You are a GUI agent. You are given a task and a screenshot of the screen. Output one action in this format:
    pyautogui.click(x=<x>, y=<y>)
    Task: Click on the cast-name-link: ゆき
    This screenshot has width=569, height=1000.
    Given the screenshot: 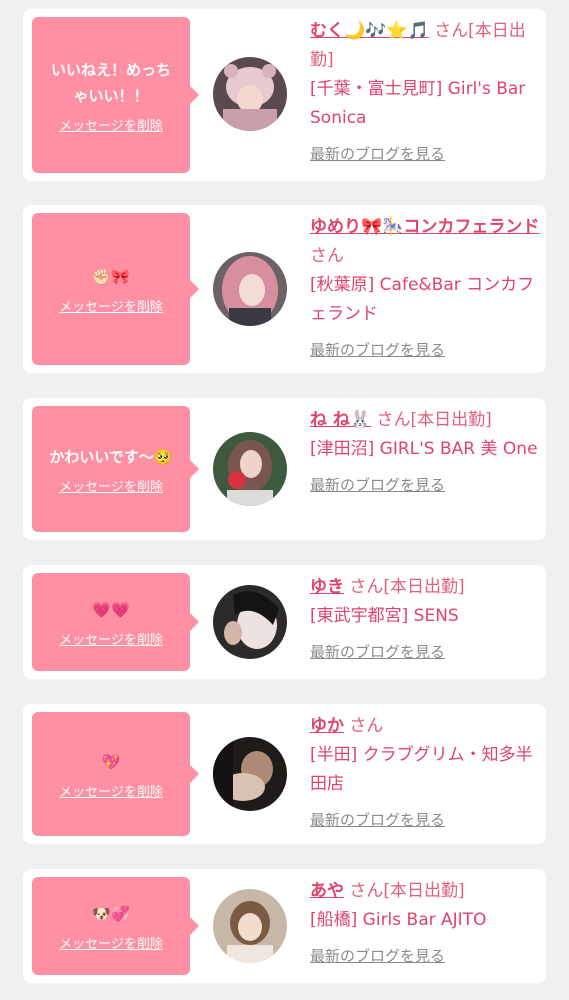 What is the action you would take?
    pyautogui.click(x=327, y=587)
    